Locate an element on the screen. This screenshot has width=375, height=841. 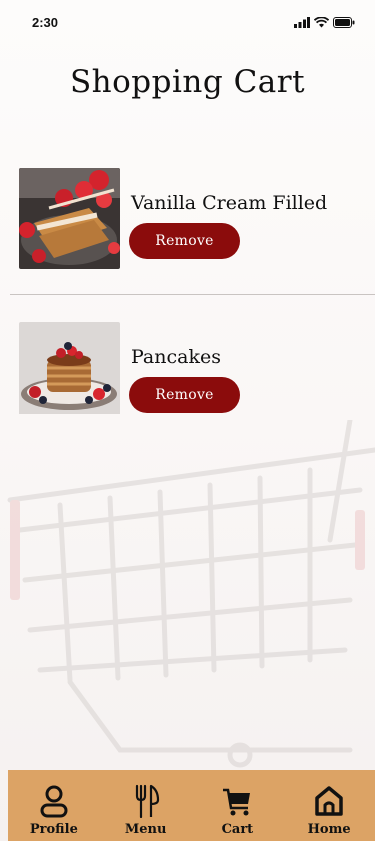
tab-menu: Menu is located at coordinates (146, 803).